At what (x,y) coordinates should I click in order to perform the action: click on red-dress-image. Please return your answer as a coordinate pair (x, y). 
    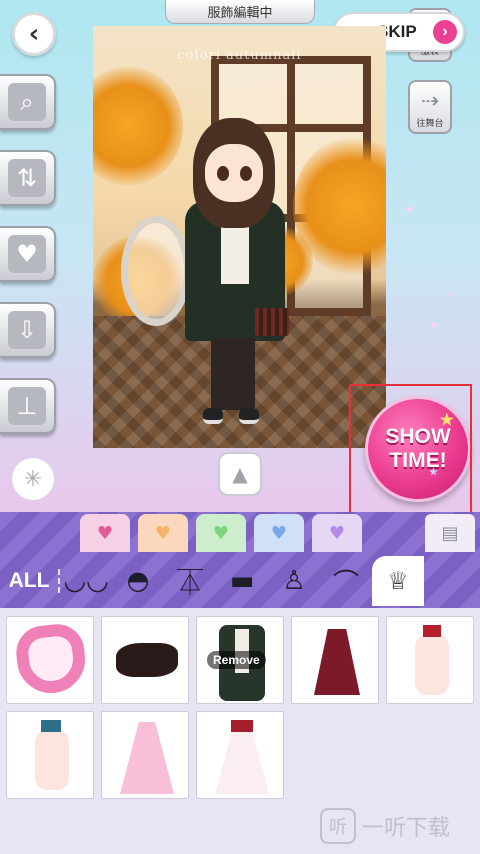
    Looking at the image, I should click on (337, 662).